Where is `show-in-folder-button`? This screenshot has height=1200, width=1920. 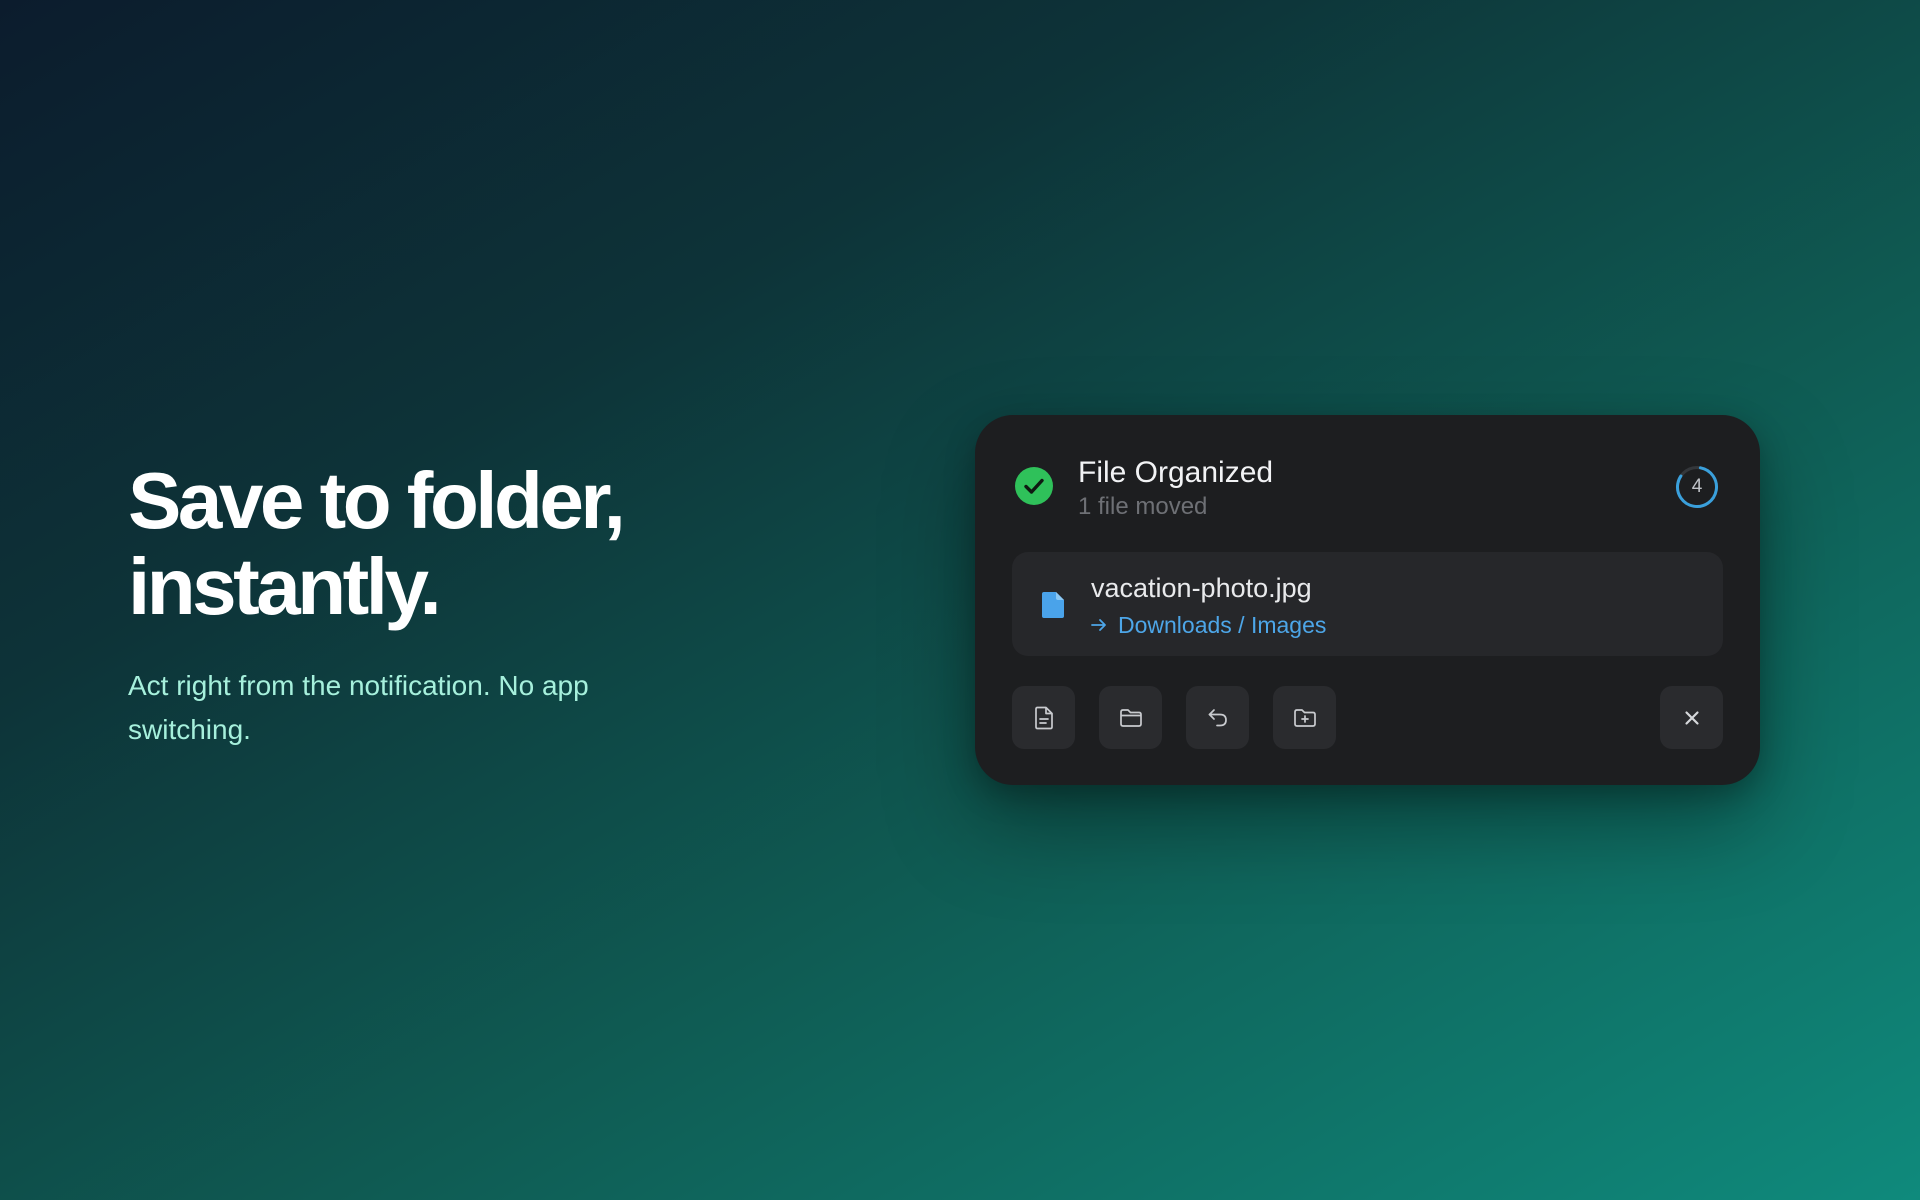 show-in-folder-button is located at coordinates (1130, 717).